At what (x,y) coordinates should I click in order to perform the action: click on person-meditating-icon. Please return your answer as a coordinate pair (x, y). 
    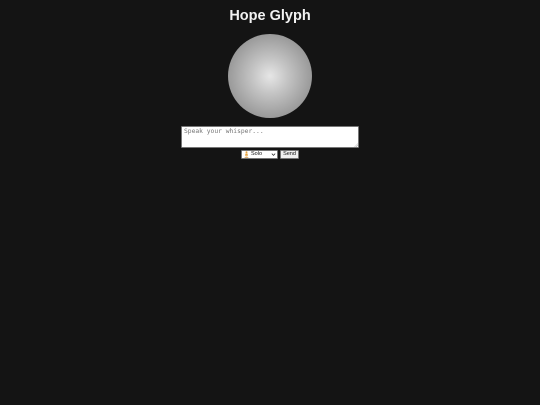
    Looking at the image, I should click on (246, 154).